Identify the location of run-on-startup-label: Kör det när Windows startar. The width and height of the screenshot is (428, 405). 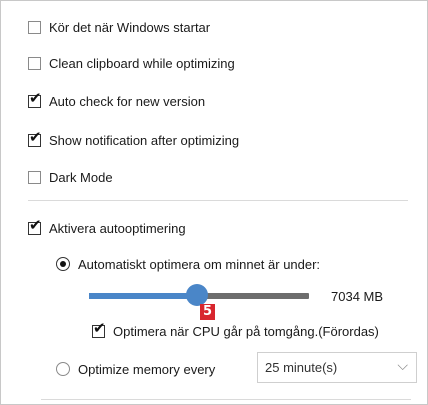
(130, 27).